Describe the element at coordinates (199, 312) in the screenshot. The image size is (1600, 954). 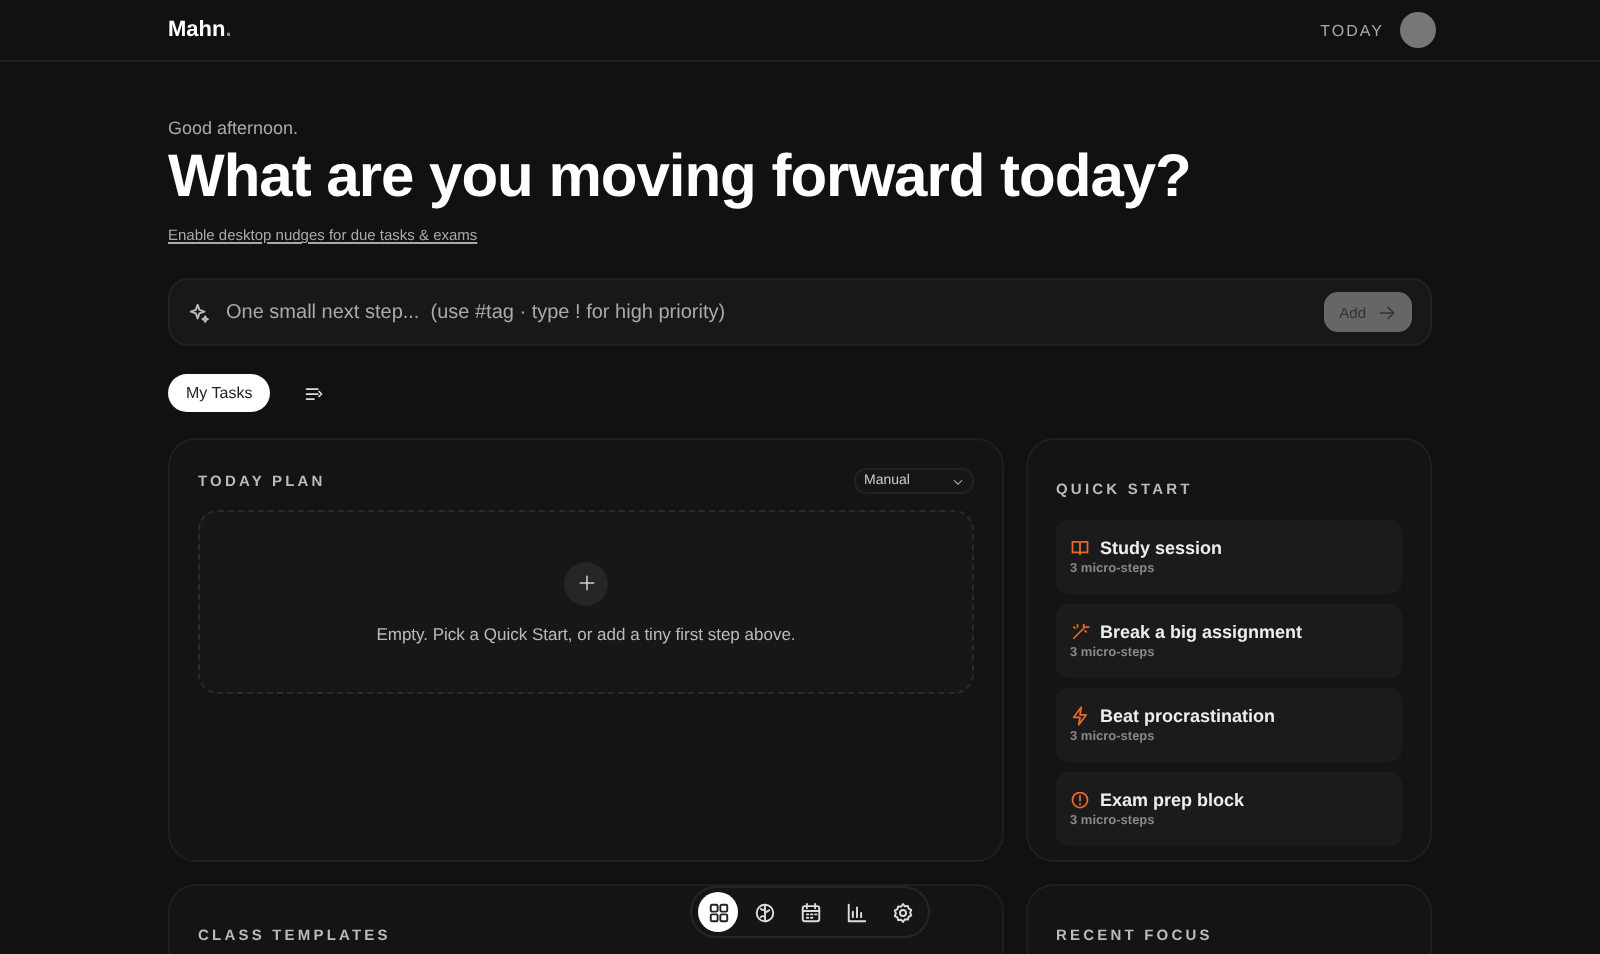
I see `sparkle-icon` at that location.